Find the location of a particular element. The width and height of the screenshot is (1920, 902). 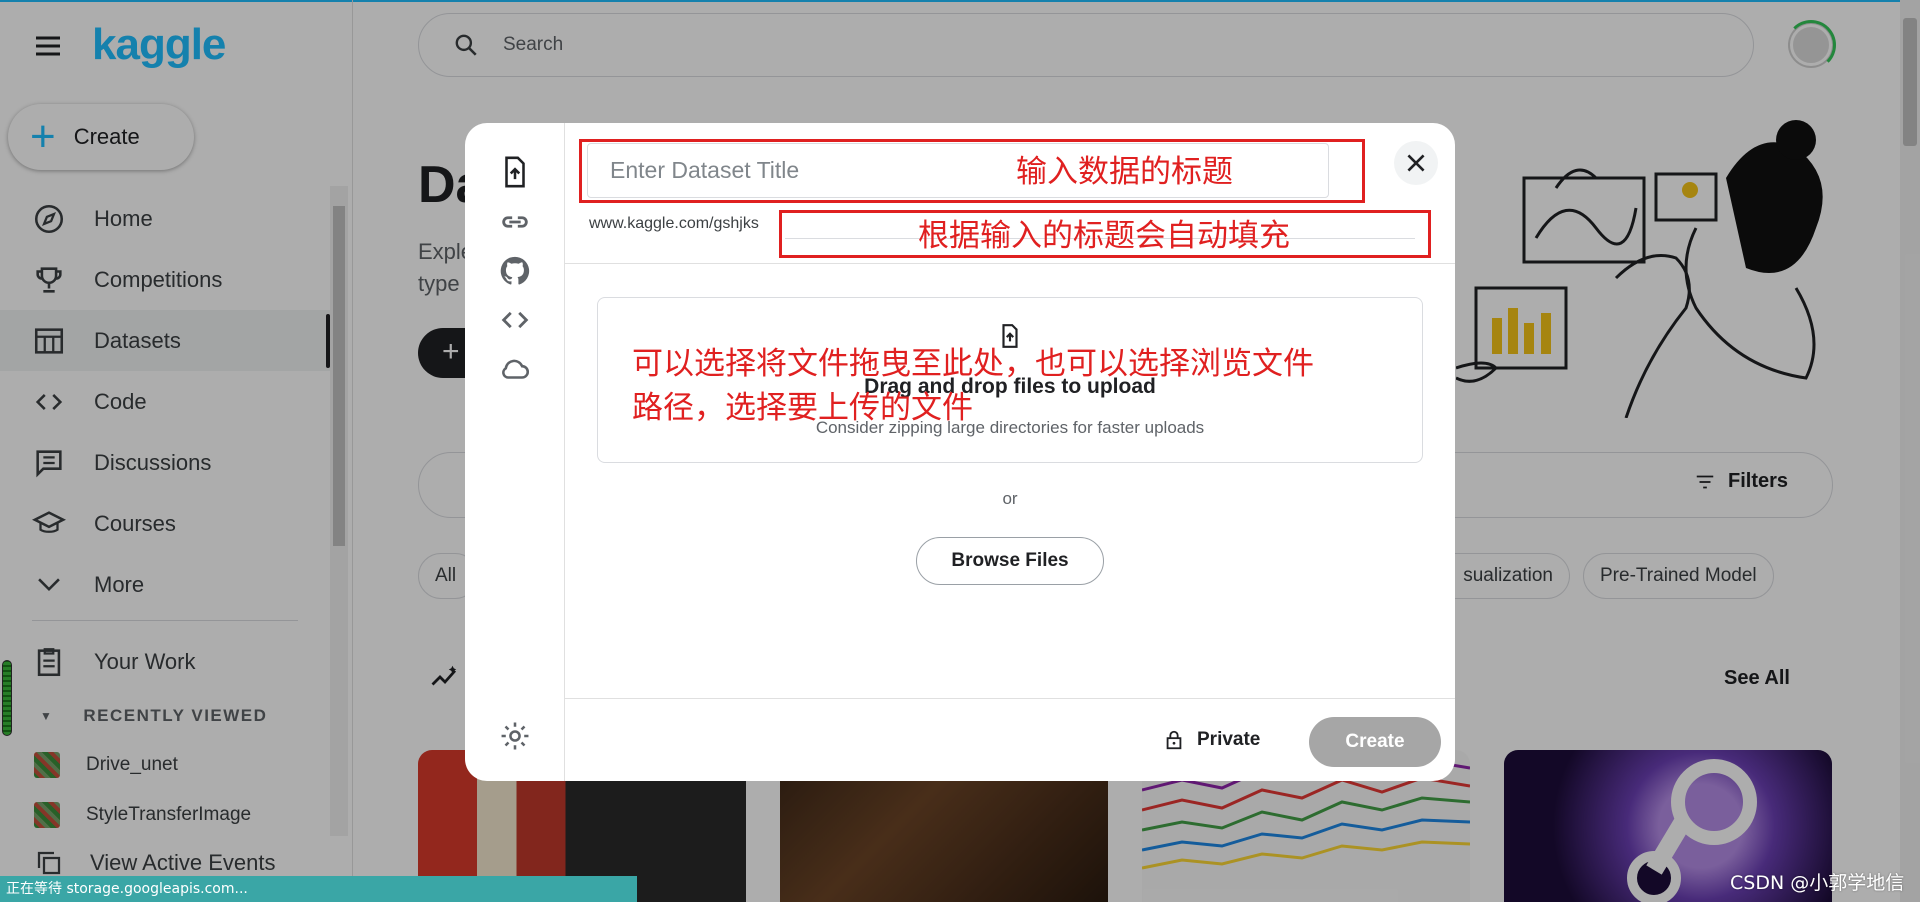

annotation-url-note: 根据输入的标题会自动填充 is located at coordinates (1104, 236).